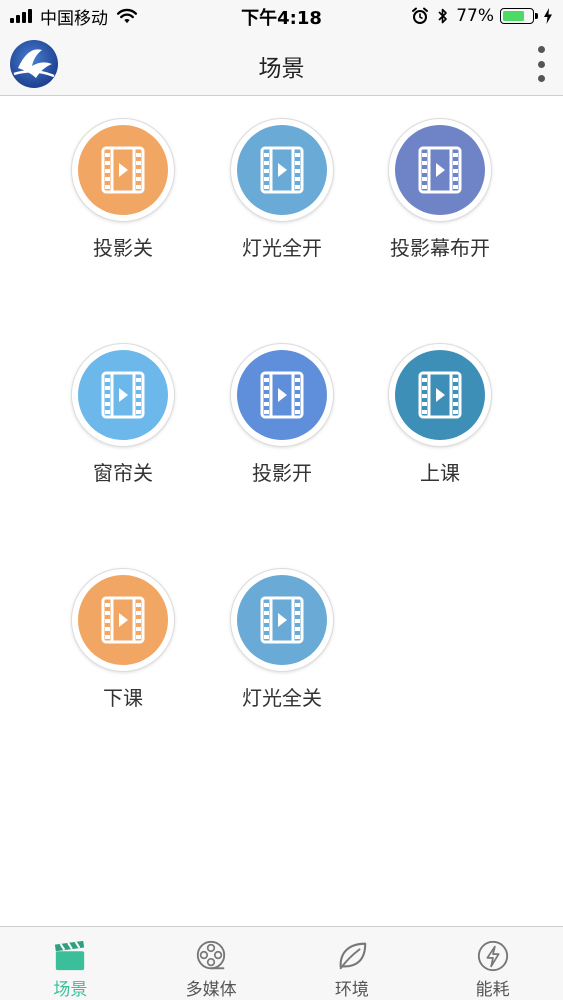 The image size is (563, 1000). I want to click on scene-button: 灯光全开, so click(282, 178).